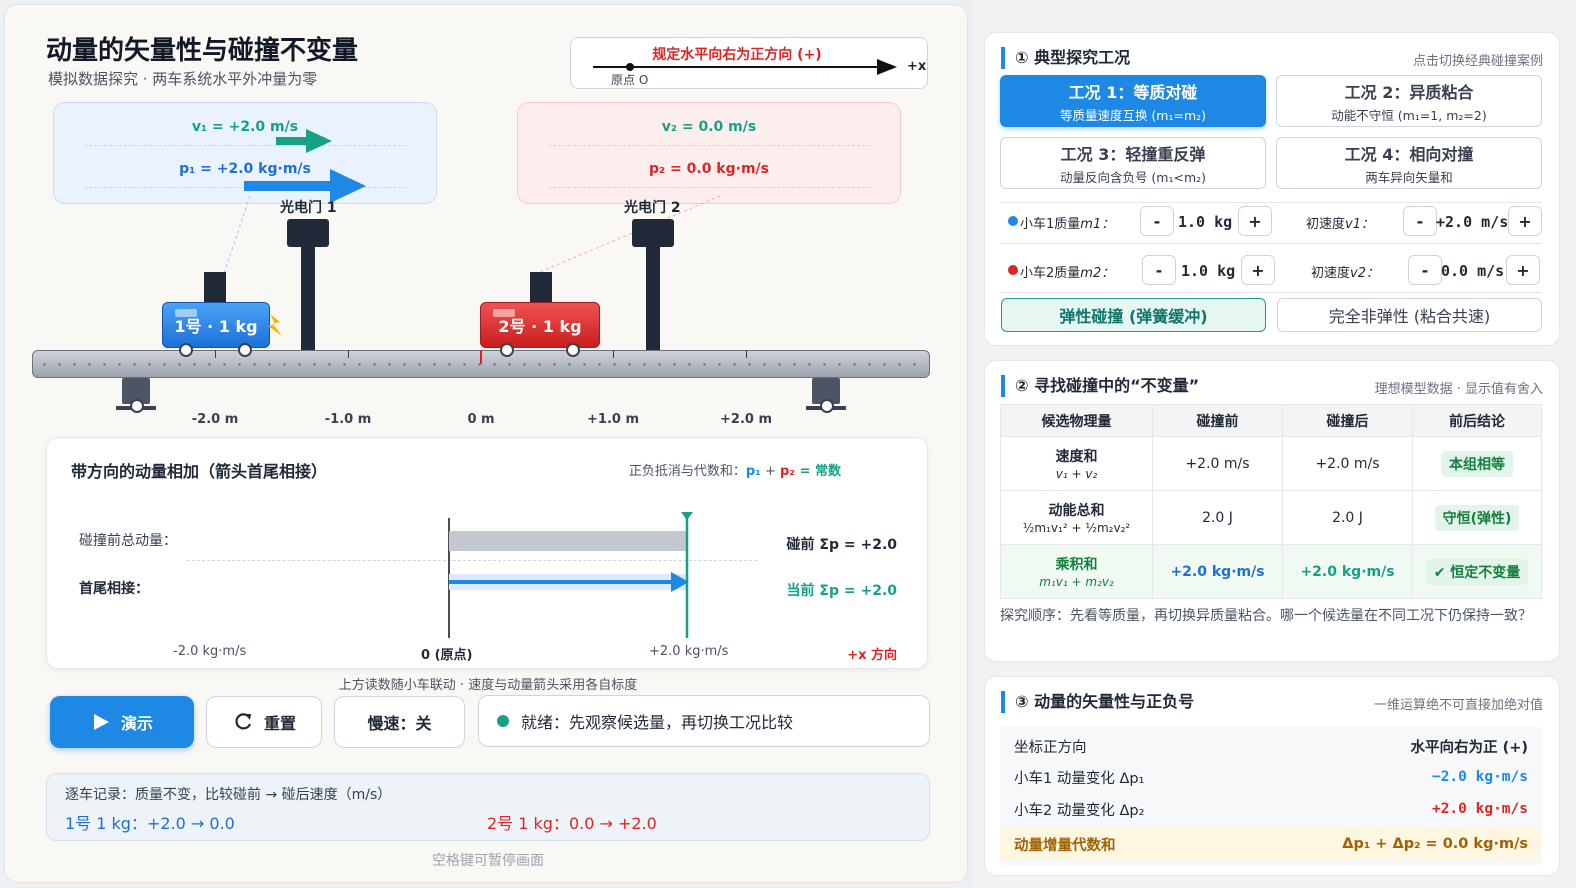  Describe the element at coordinates (541, 288) in the screenshot. I see `cart2-flag` at that location.